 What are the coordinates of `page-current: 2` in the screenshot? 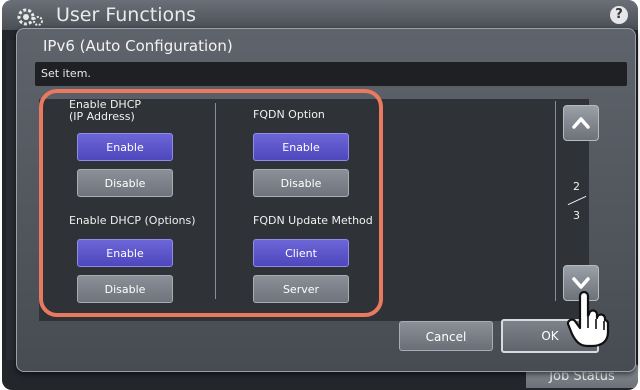 It's located at (576, 186).